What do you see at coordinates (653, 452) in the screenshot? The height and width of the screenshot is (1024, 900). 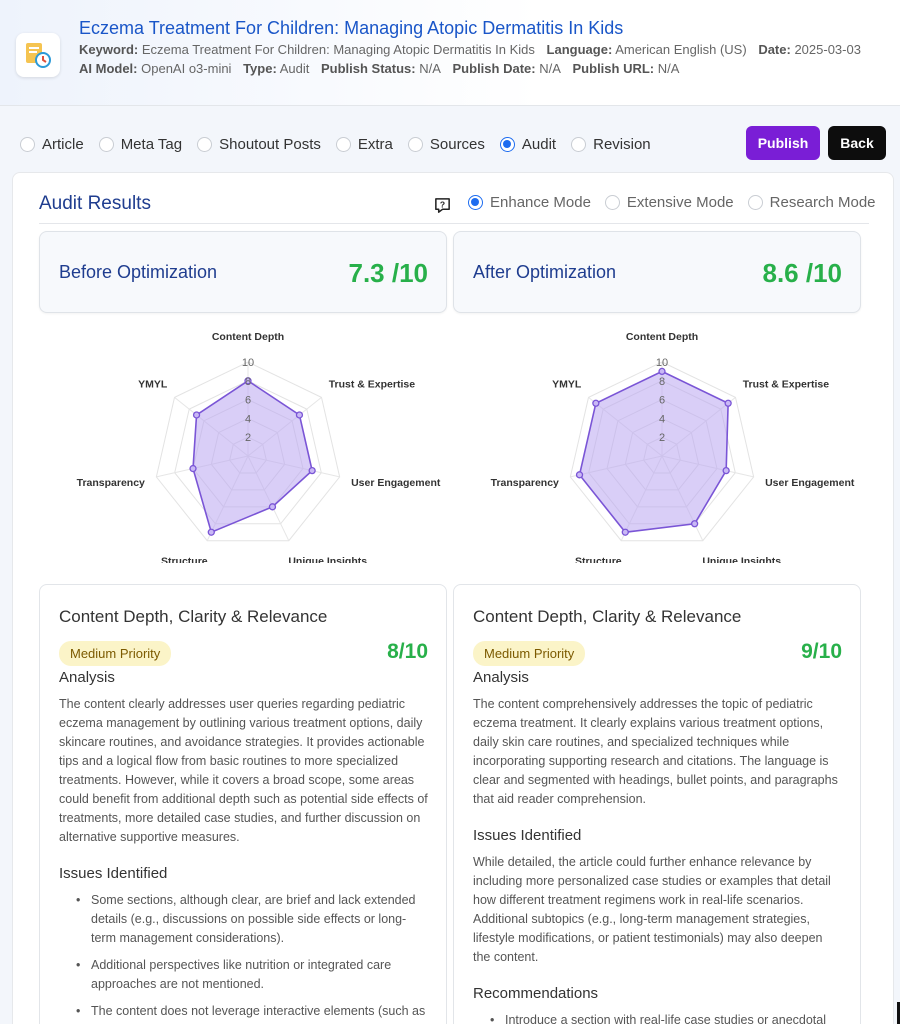 I see `data-area` at bounding box center [653, 452].